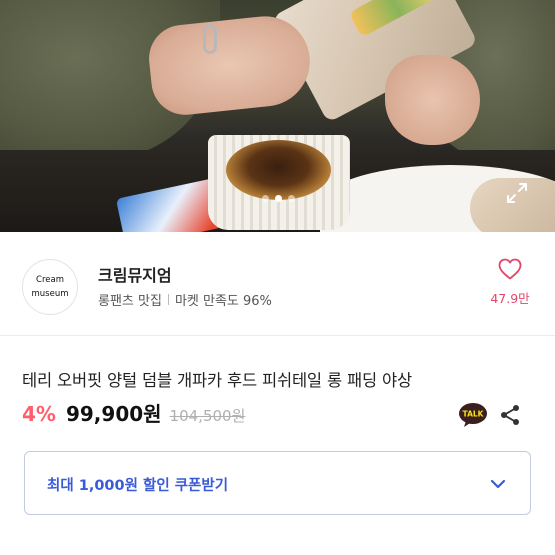 Image resolution: width=555 pixels, height=555 pixels. What do you see at coordinates (113, 414) in the screenshot?
I see `sale-price: 99,900원` at bounding box center [113, 414].